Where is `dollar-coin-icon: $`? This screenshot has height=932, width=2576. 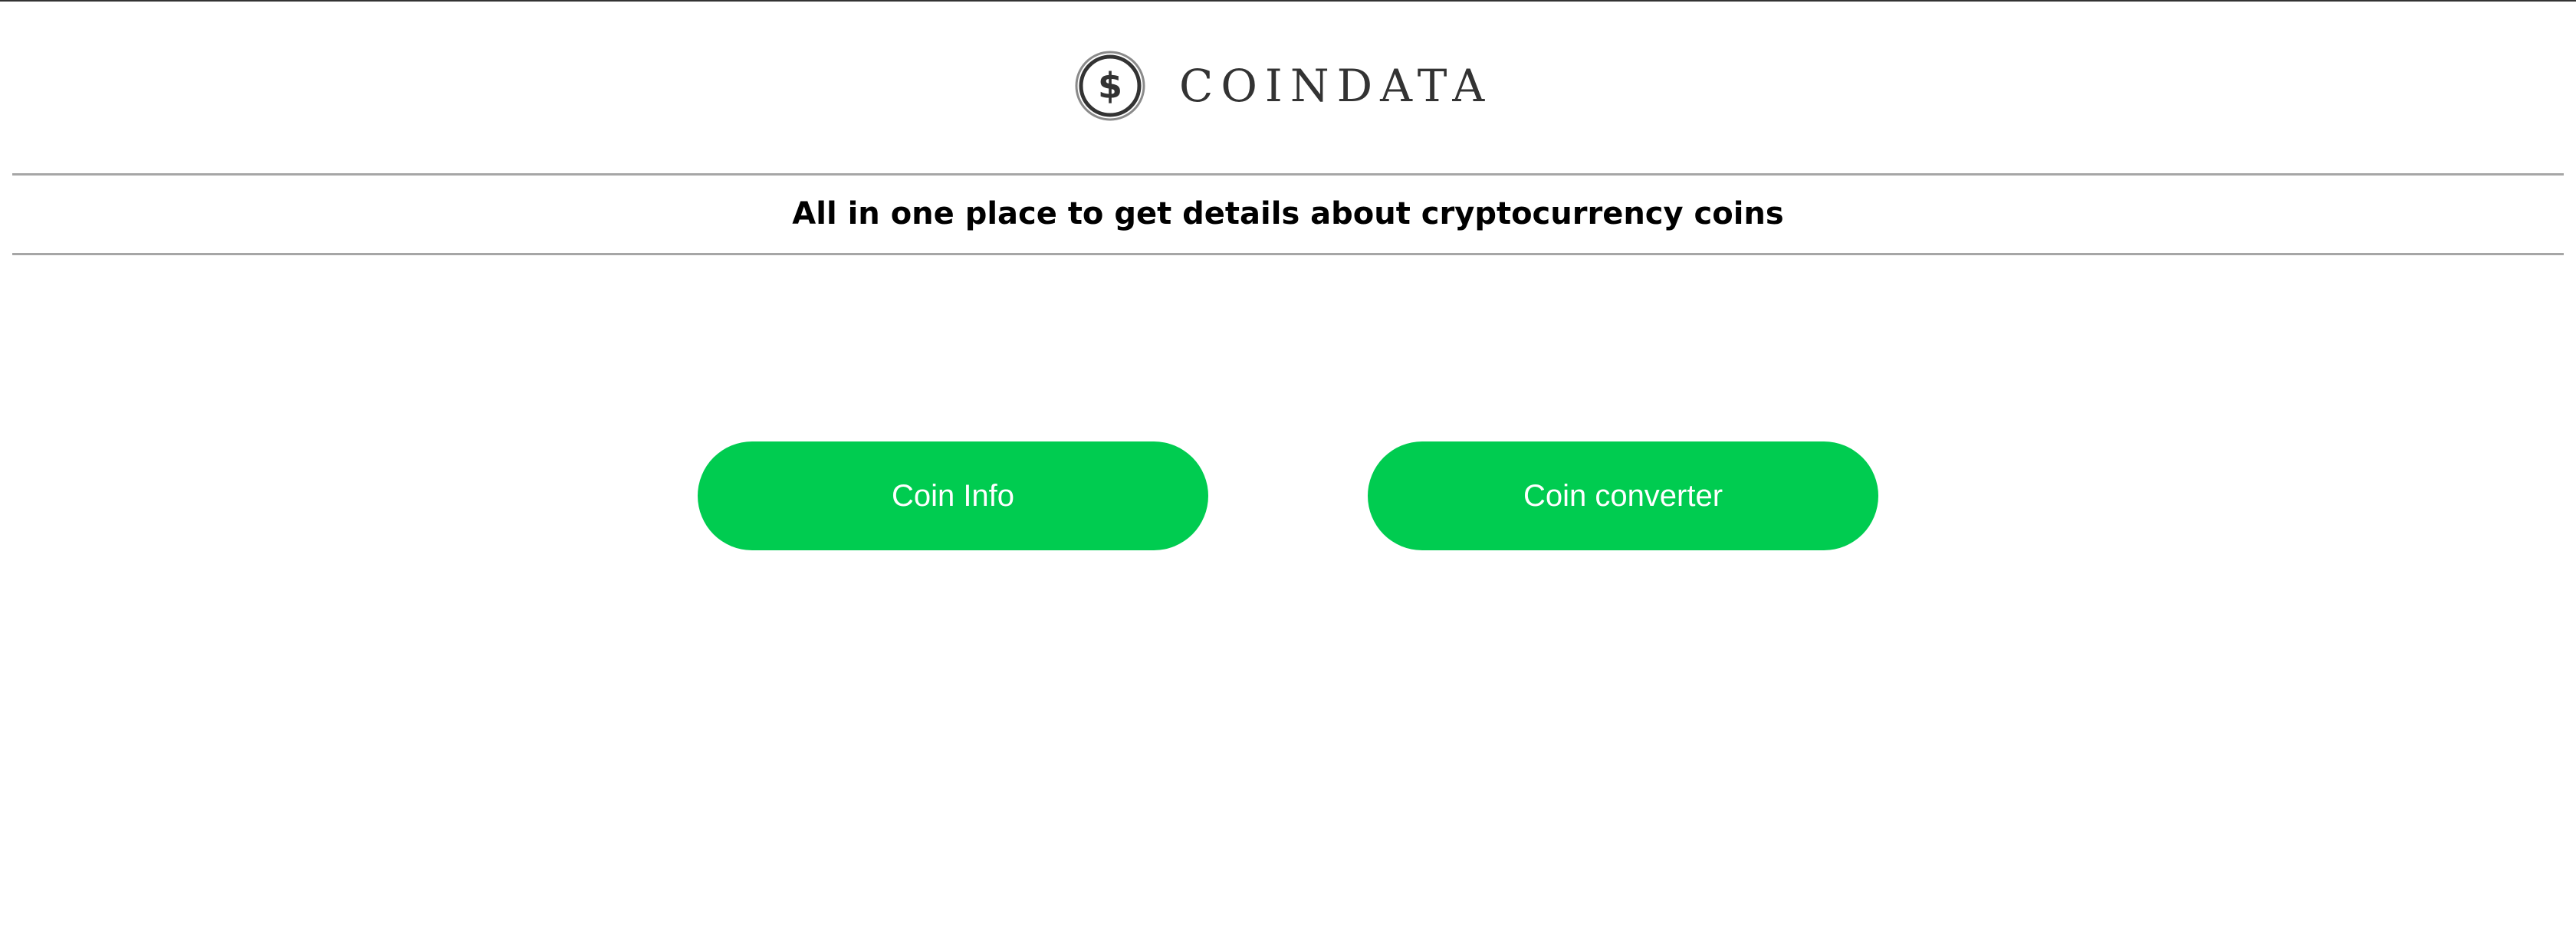
dollar-coin-icon: $ is located at coordinates (1110, 86).